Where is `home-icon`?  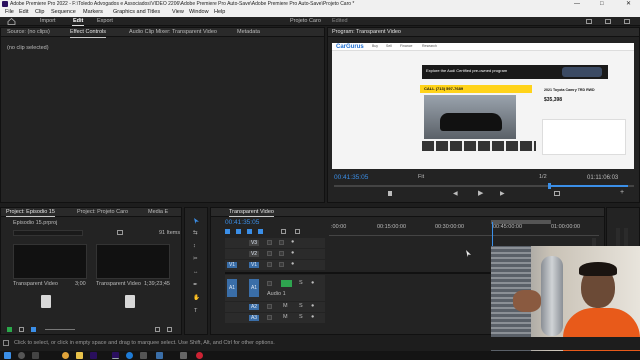 home-icon is located at coordinates (11, 21).